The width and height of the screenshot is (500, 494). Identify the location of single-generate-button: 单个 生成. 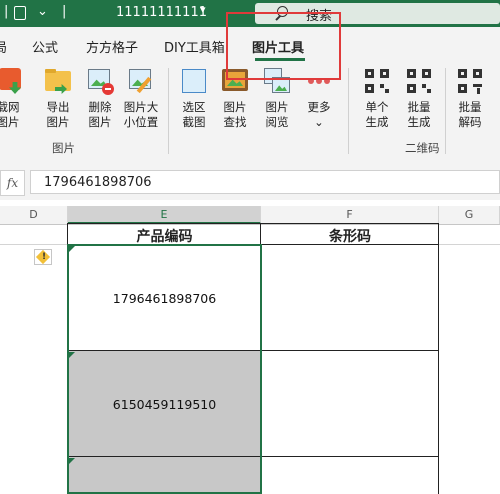
(377, 98).